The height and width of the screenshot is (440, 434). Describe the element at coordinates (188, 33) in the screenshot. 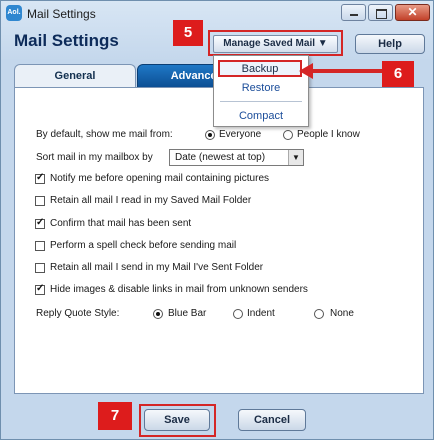

I see `step-marker-5: 5` at that location.